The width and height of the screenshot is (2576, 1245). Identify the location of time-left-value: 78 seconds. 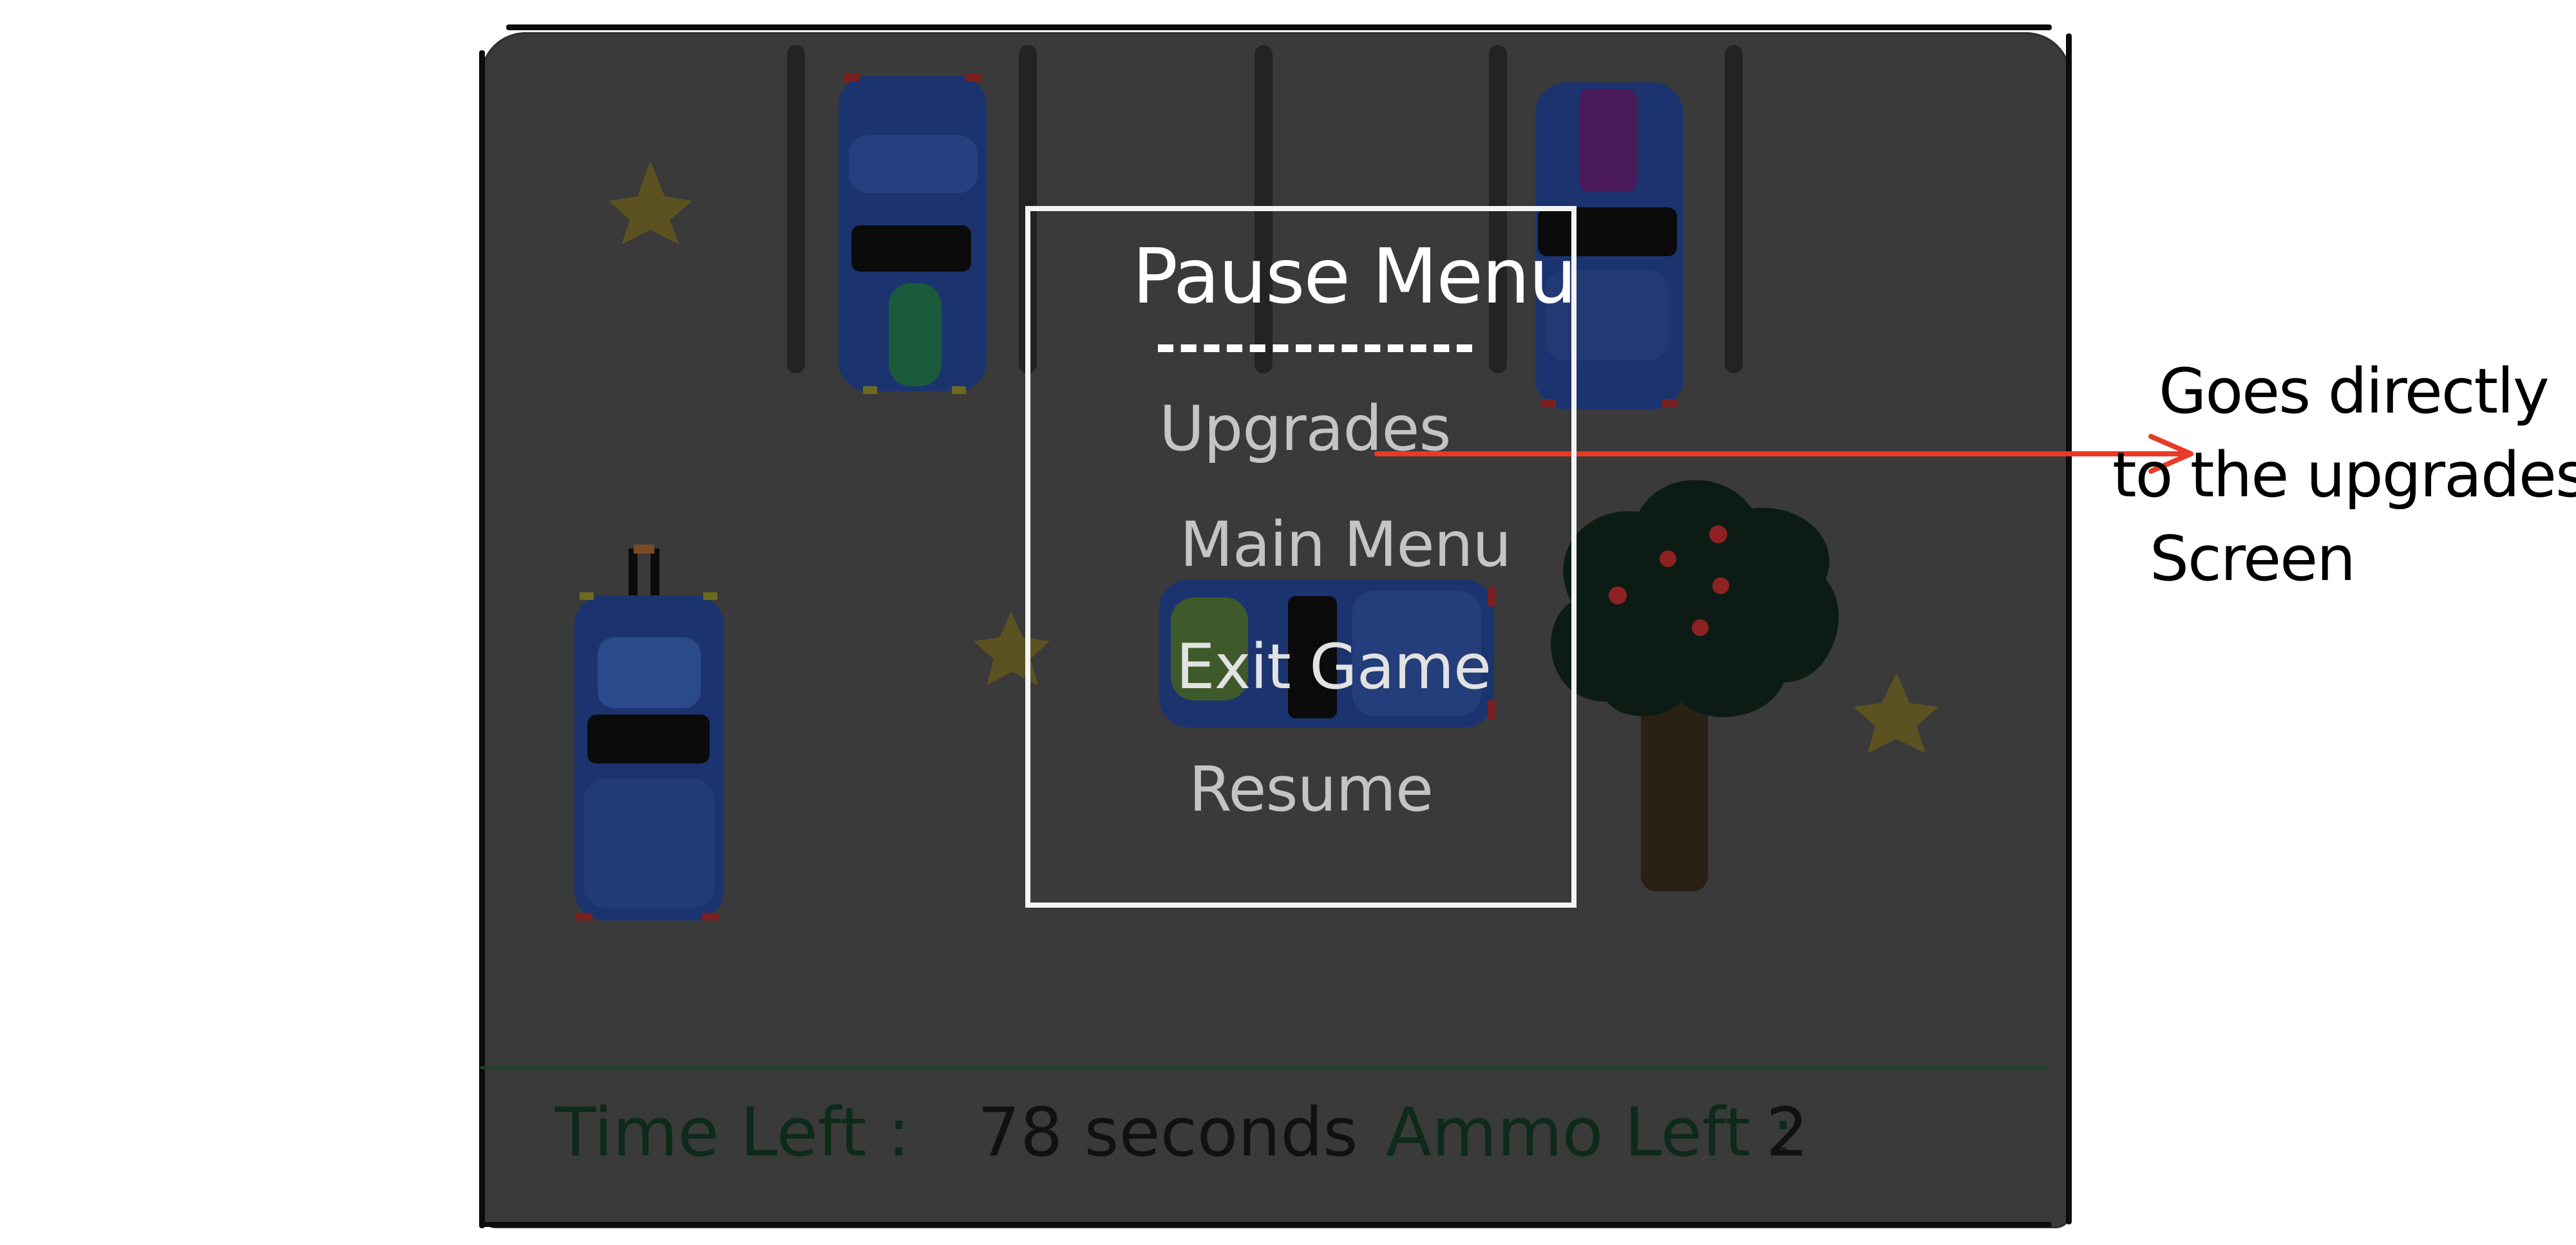
(1168, 1132).